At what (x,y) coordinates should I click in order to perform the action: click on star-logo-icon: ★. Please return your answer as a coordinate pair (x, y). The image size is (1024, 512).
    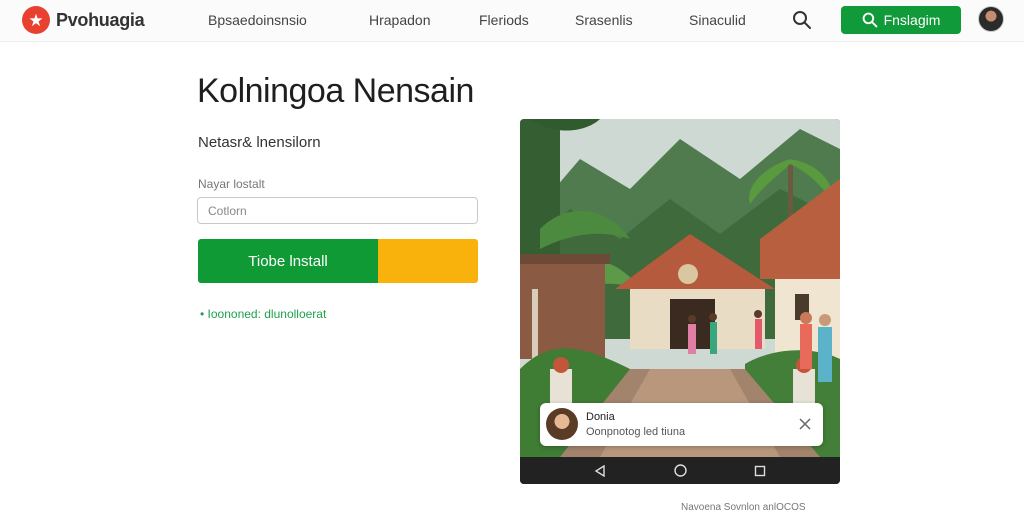
    Looking at the image, I should click on (36, 20).